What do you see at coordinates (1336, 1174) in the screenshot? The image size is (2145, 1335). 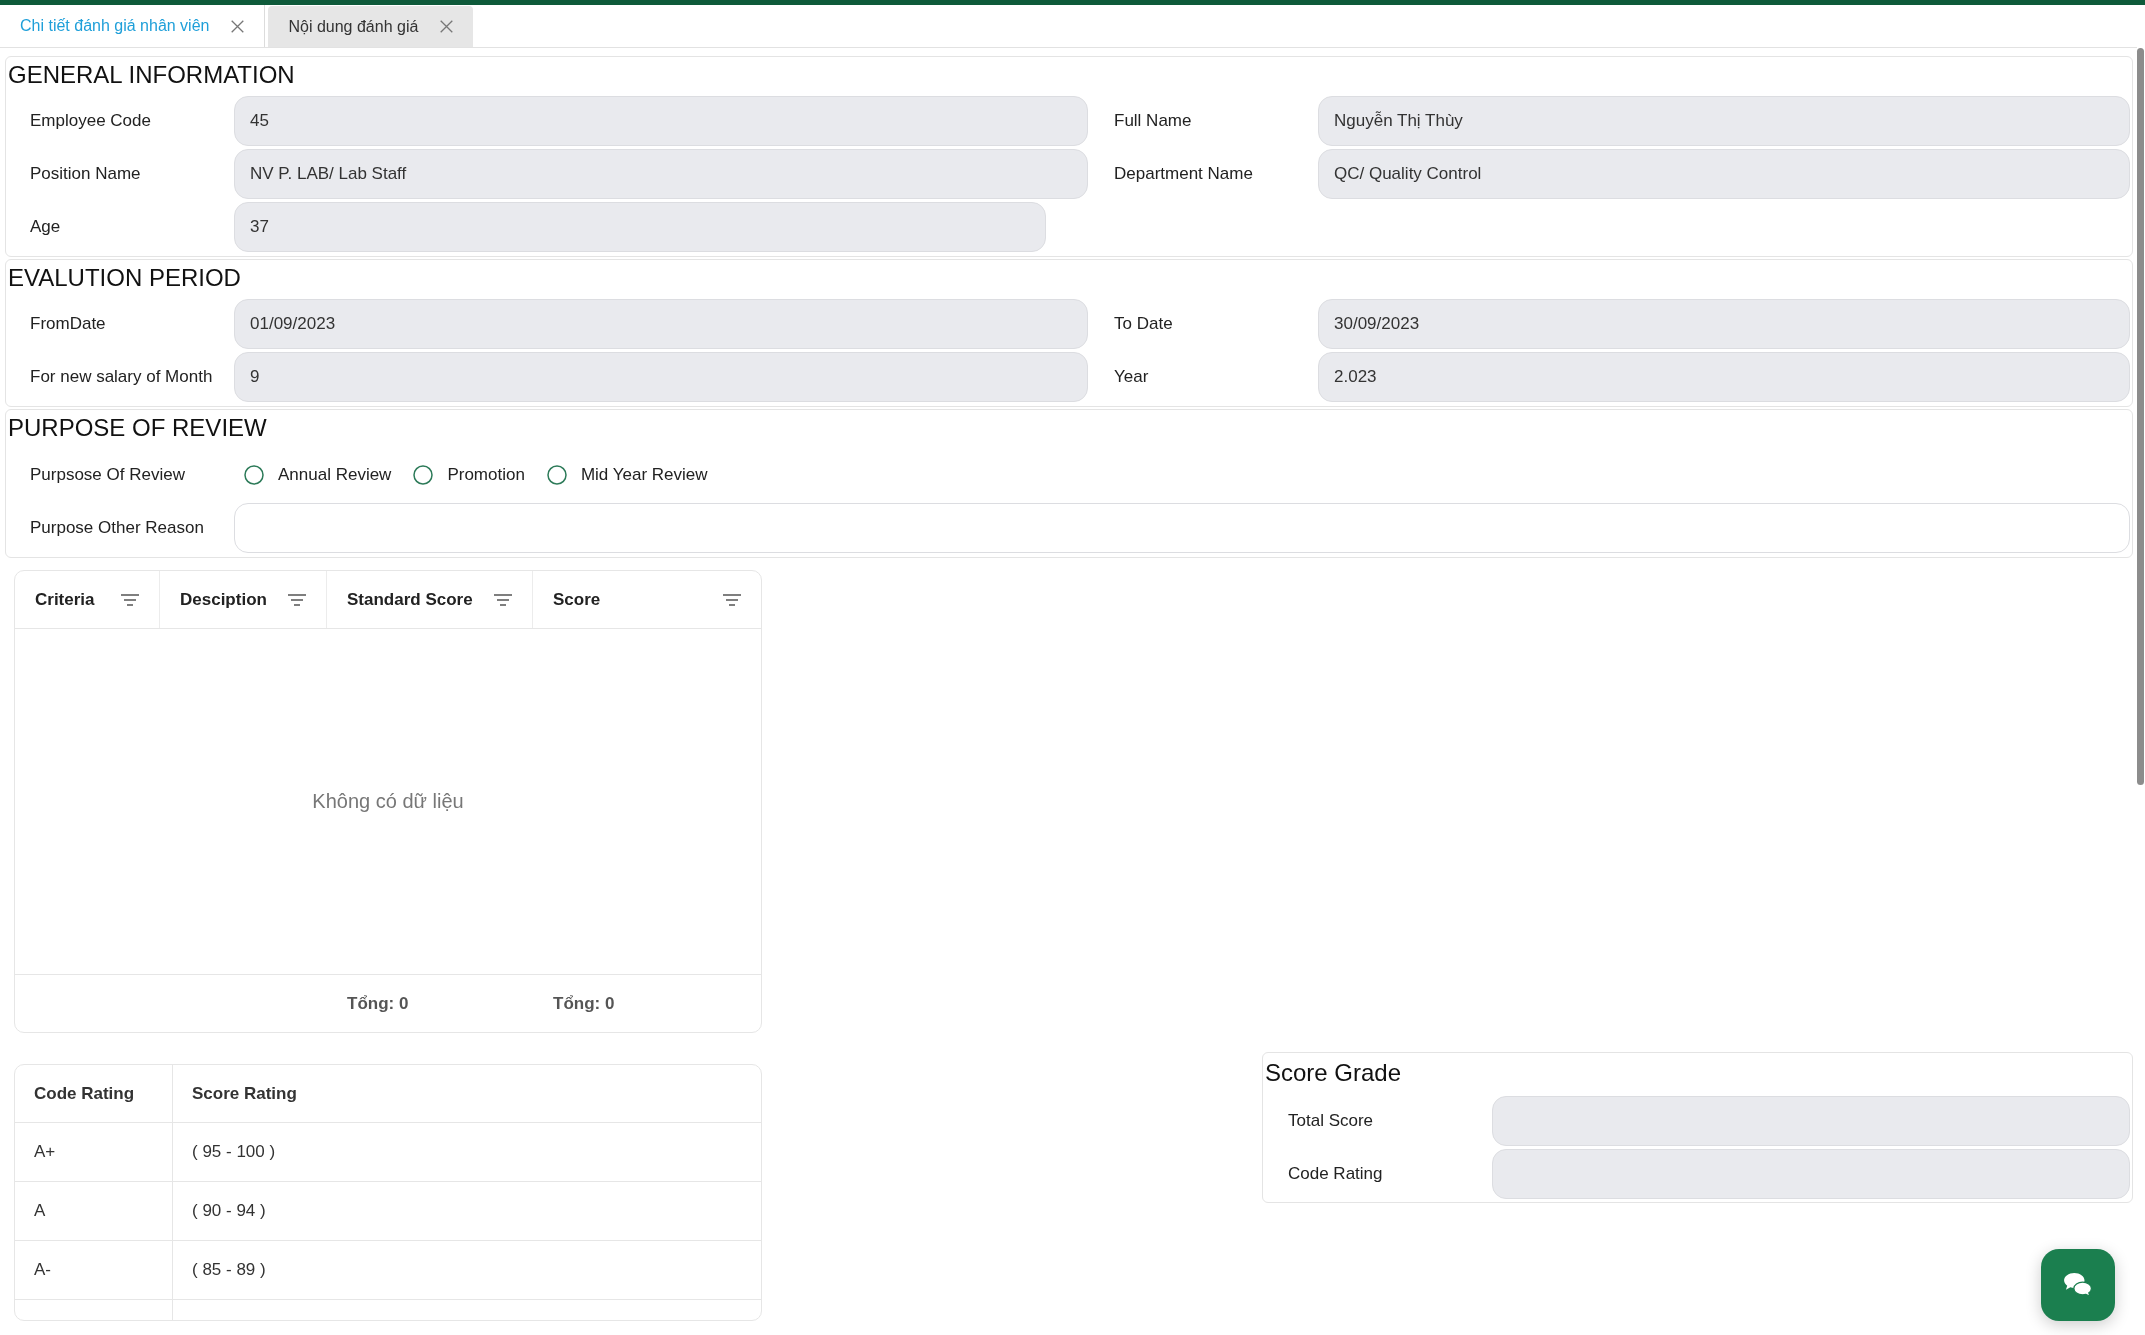 I see `field-label: Code Rating` at bounding box center [1336, 1174].